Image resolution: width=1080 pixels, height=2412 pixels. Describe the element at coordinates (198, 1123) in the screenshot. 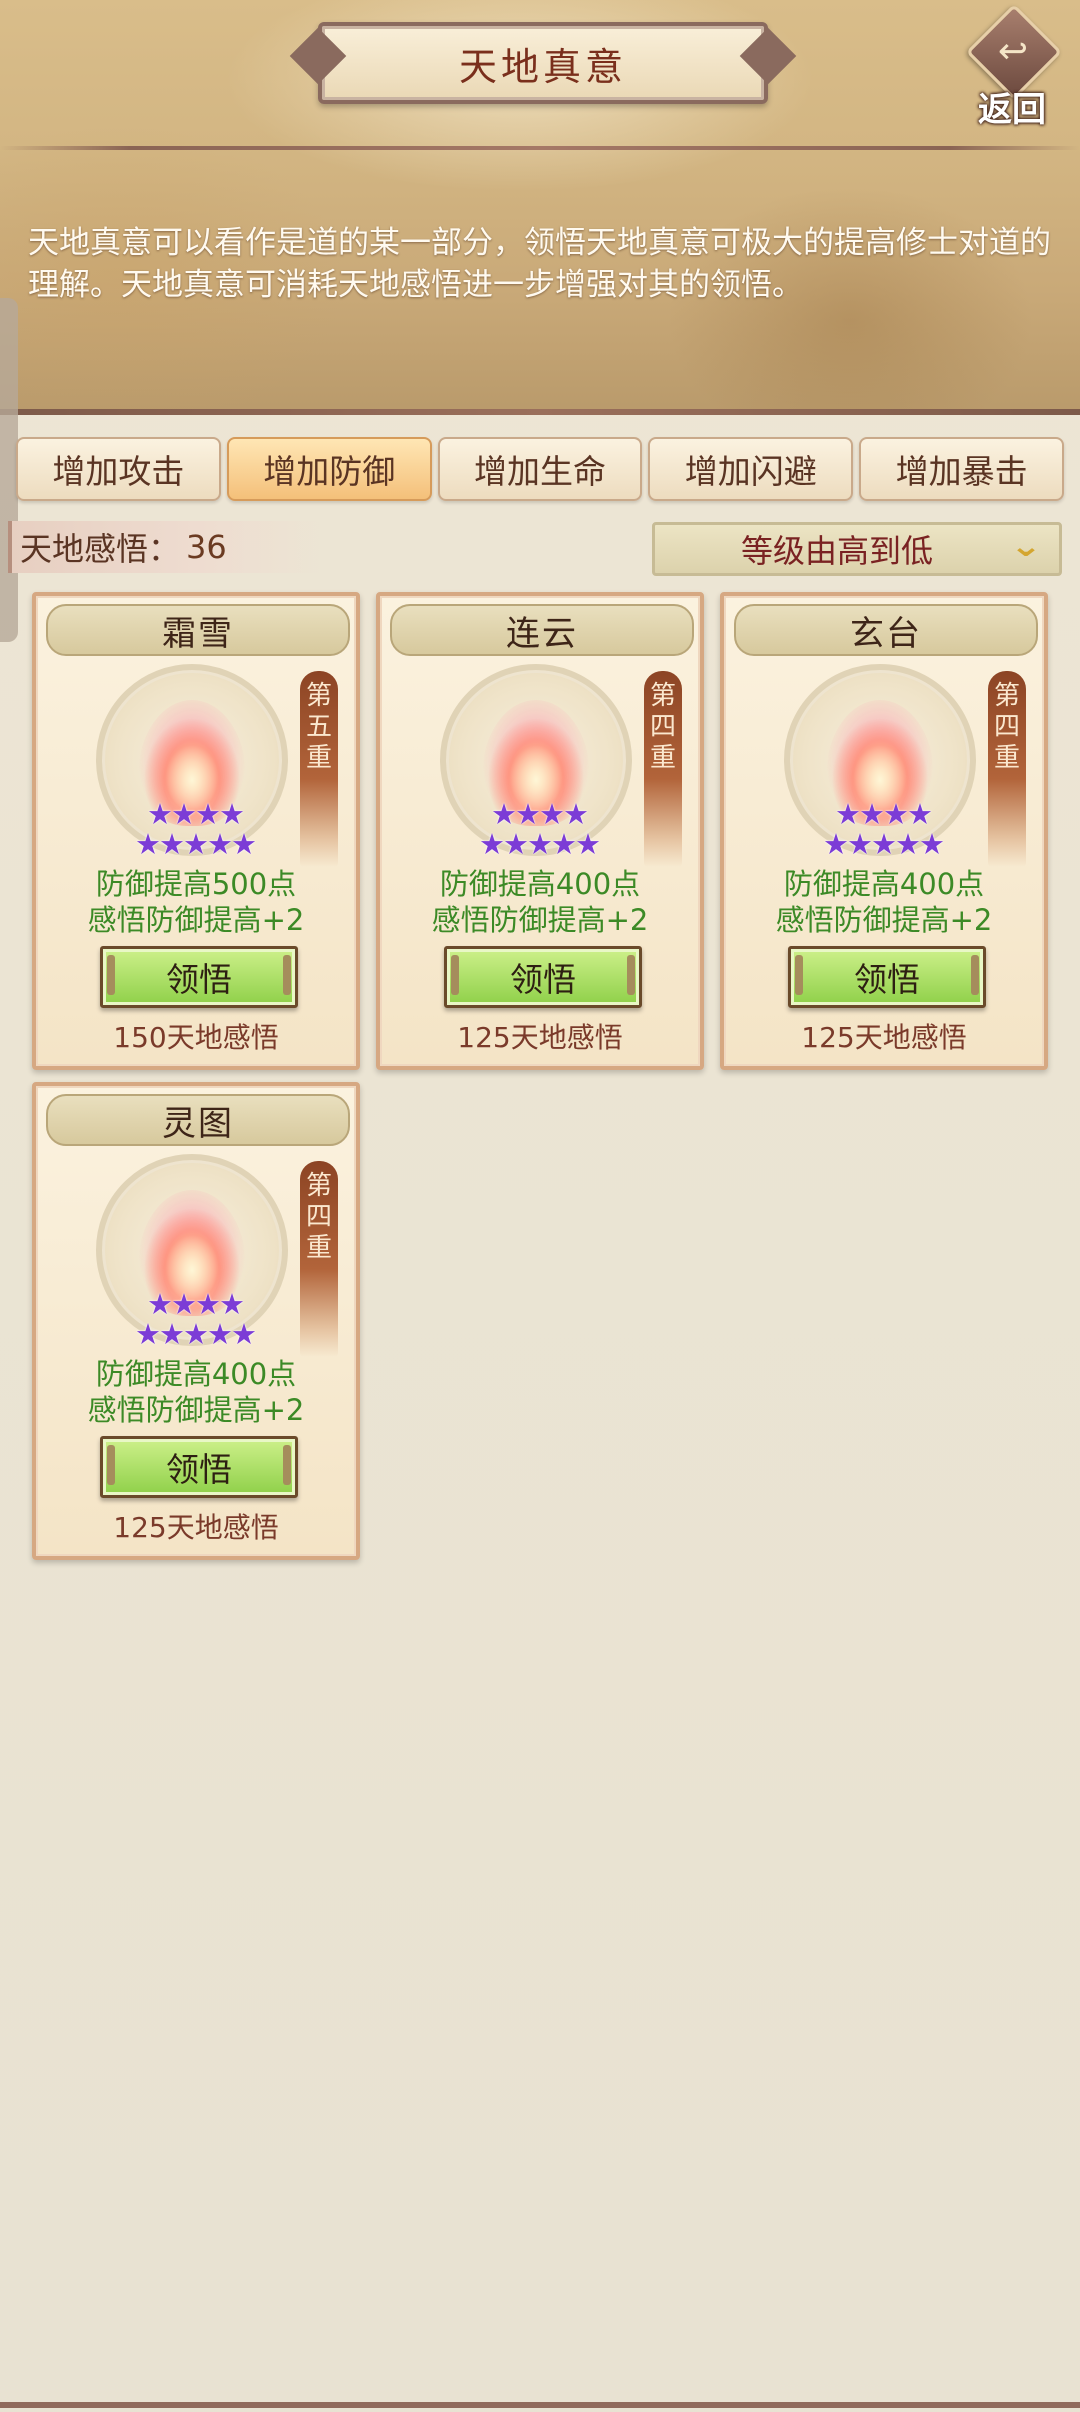

I see `card-name: 灵图` at that location.